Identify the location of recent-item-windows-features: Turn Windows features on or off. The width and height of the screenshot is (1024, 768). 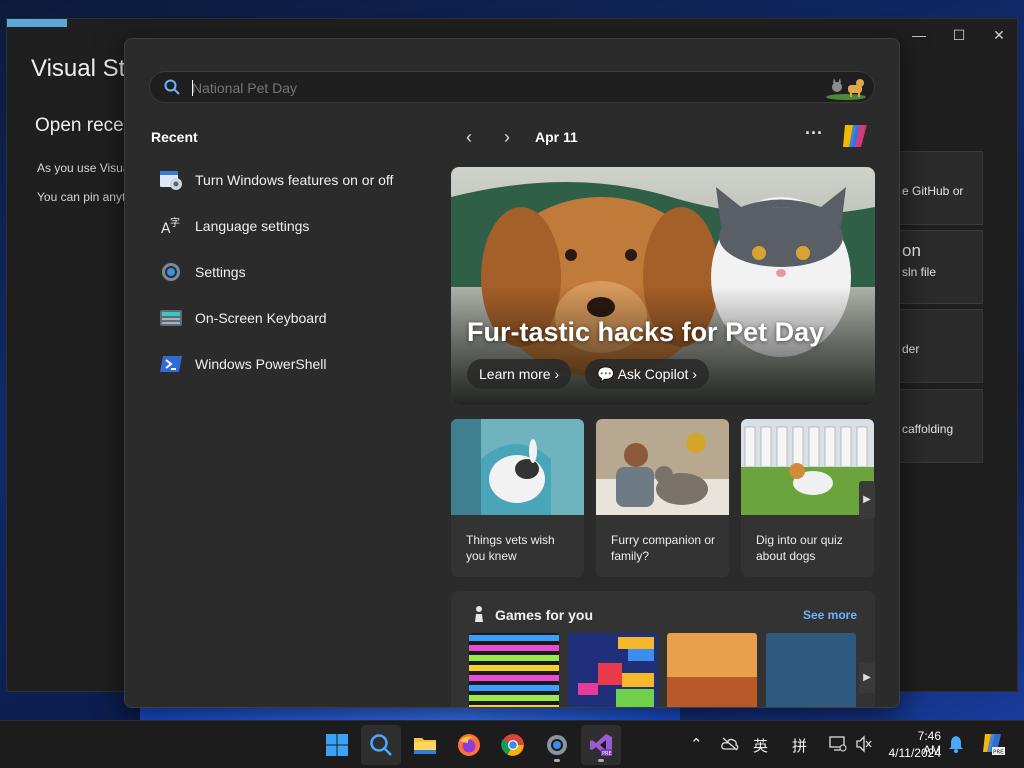
(294, 180).